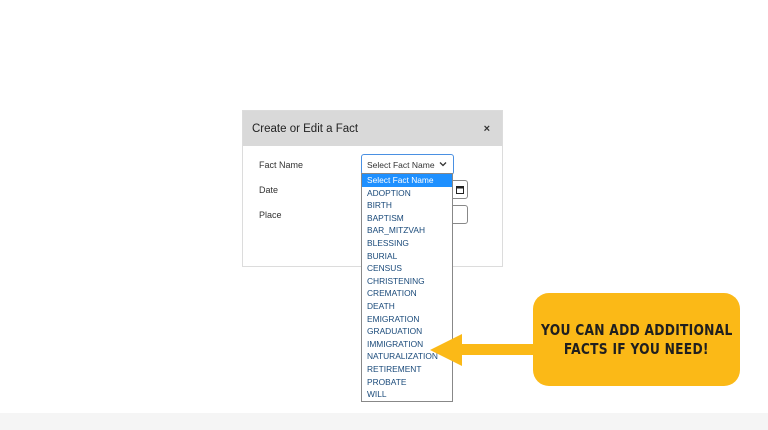 Image resolution: width=768 pixels, height=430 pixels. I want to click on dropdown-option: CENSUS, so click(407, 268).